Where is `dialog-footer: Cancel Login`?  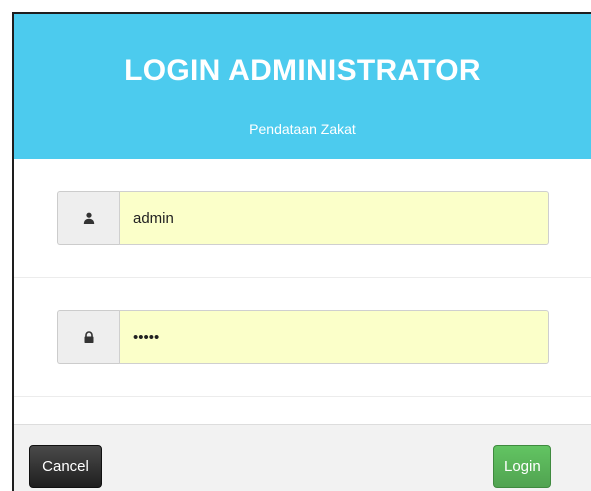
dialog-footer: Cancel Login is located at coordinates (302, 457).